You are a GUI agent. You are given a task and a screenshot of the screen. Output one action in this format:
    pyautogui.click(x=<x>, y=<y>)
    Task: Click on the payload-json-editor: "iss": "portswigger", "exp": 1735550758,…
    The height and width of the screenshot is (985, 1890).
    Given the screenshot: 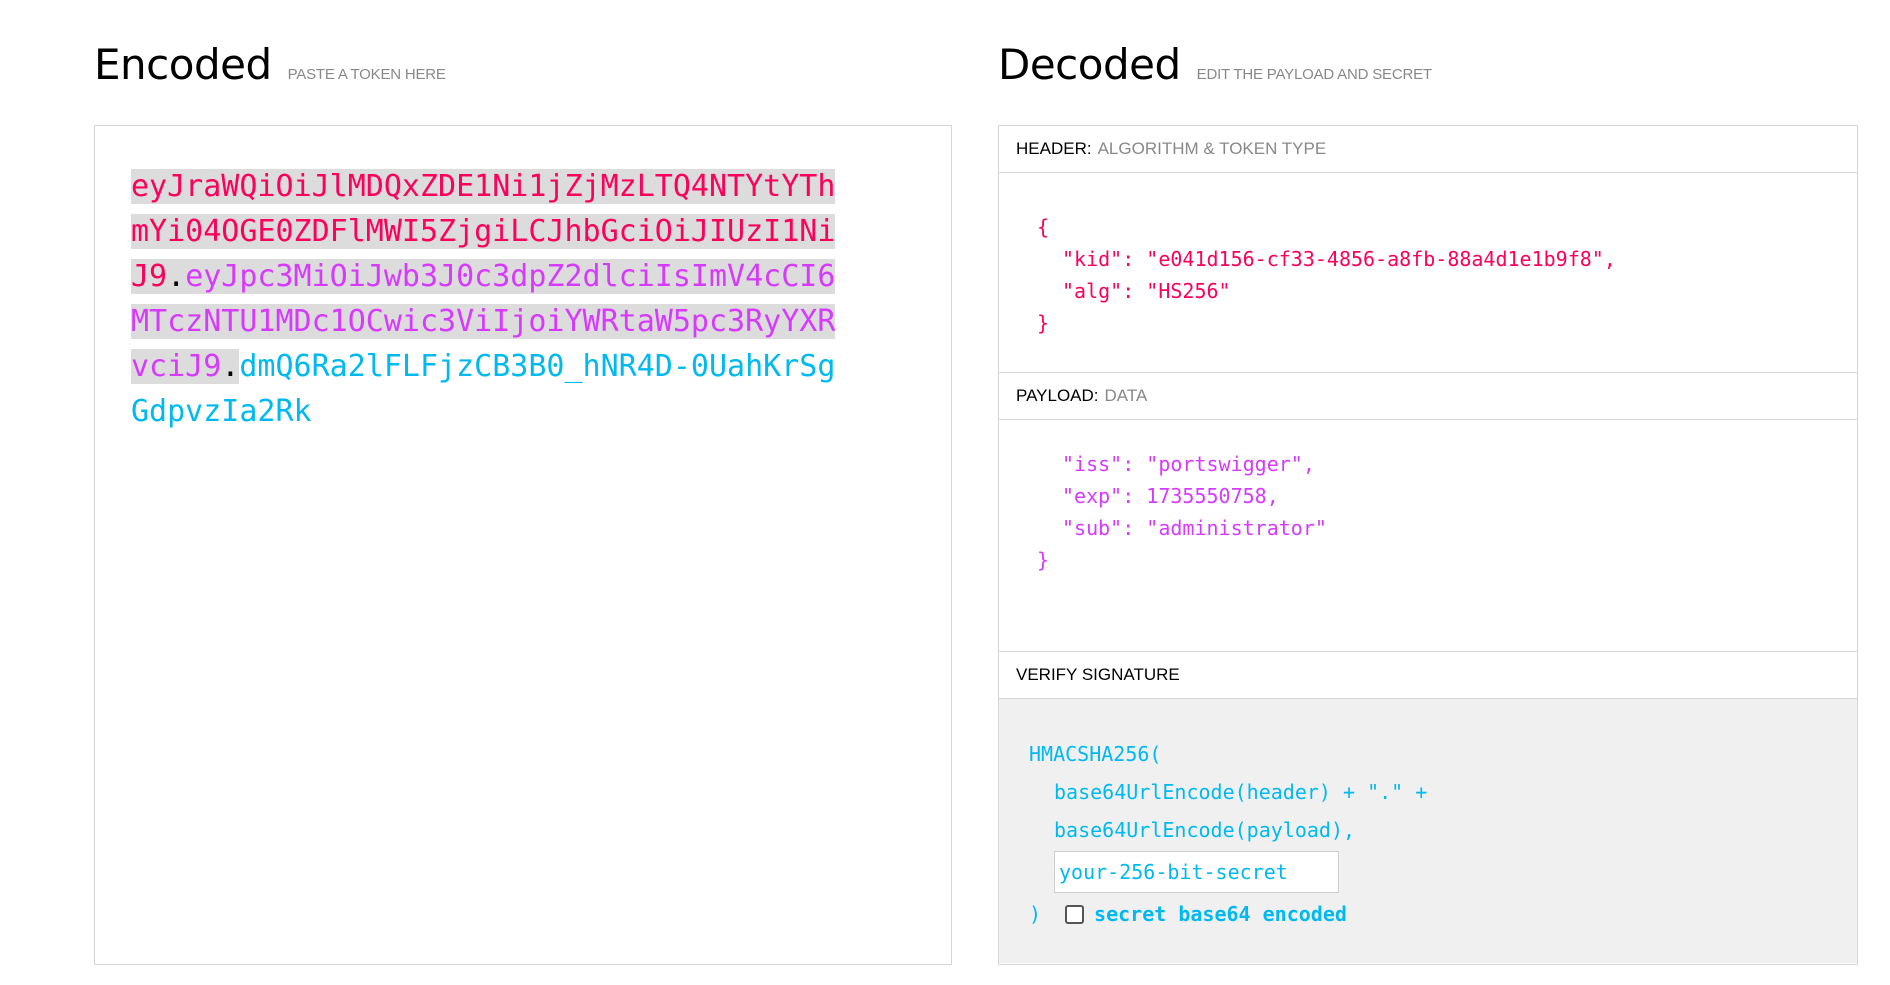 What is the action you would take?
    pyautogui.click(x=1428, y=536)
    